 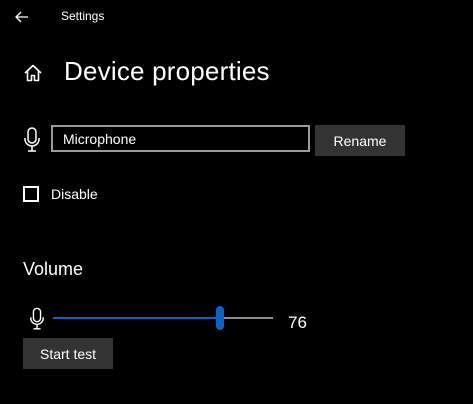 What do you see at coordinates (360, 140) in the screenshot?
I see `rename-button: Rename` at bounding box center [360, 140].